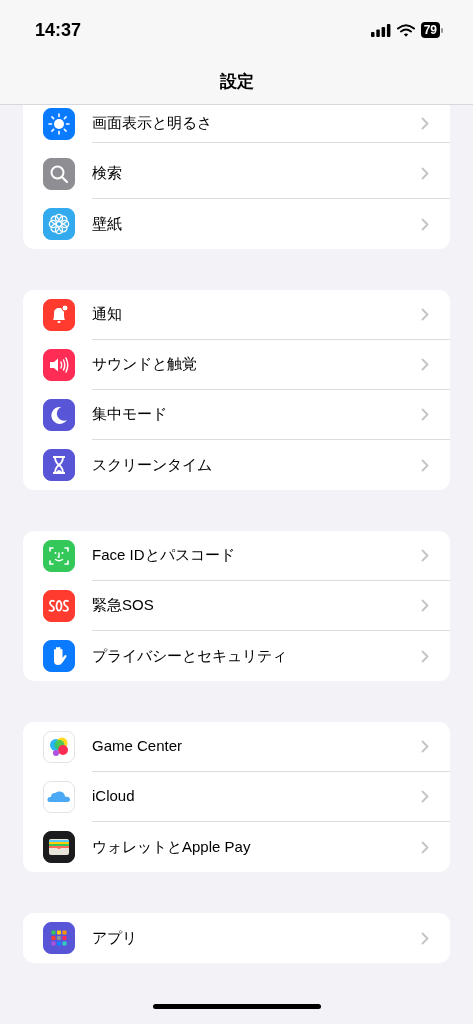 This screenshot has height=1024, width=473. What do you see at coordinates (130, 414) in the screenshot?
I see `row-label: 集中モード` at bounding box center [130, 414].